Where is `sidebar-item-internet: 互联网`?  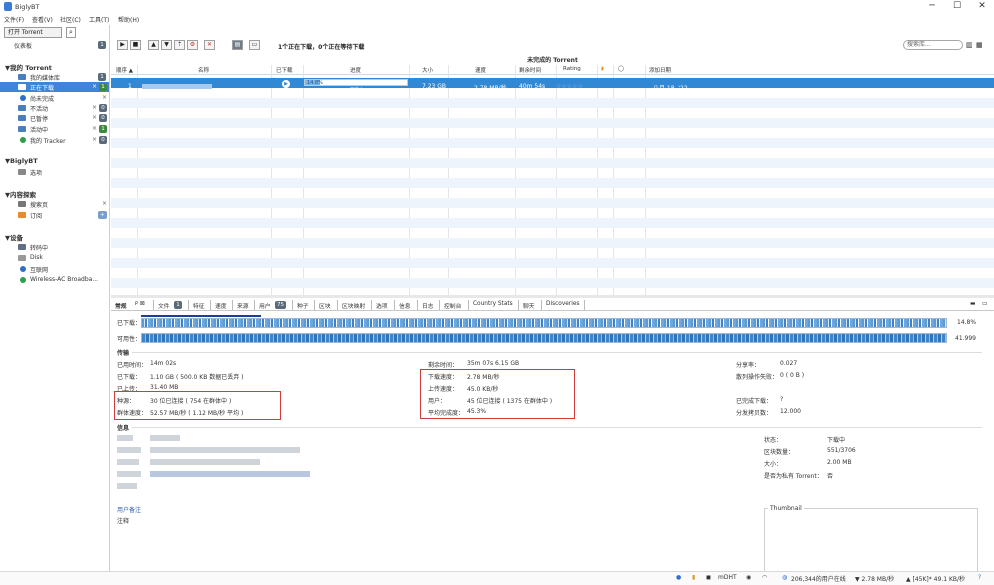 sidebar-item-internet: 互联网 is located at coordinates (39, 269).